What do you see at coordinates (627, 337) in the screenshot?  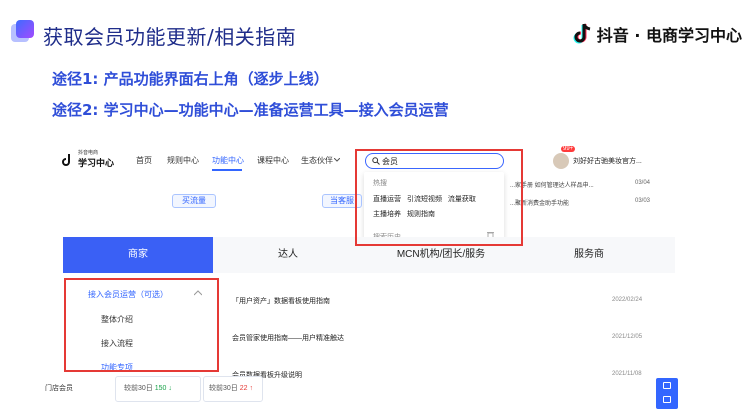 I see `doc-date-2: 2021/12/05` at bounding box center [627, 337].